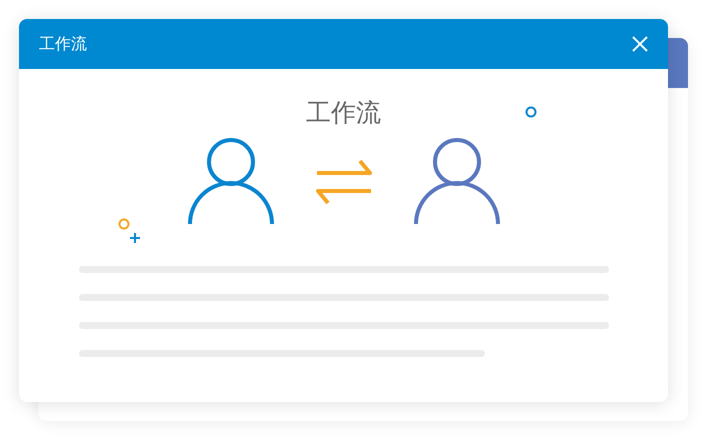 The width and height of the screenshot is (708, 441). What do you see at coordinates (63, 44) in the screenshot?
I see `dialog-title: 工作流` at bounding box center [63, 44].